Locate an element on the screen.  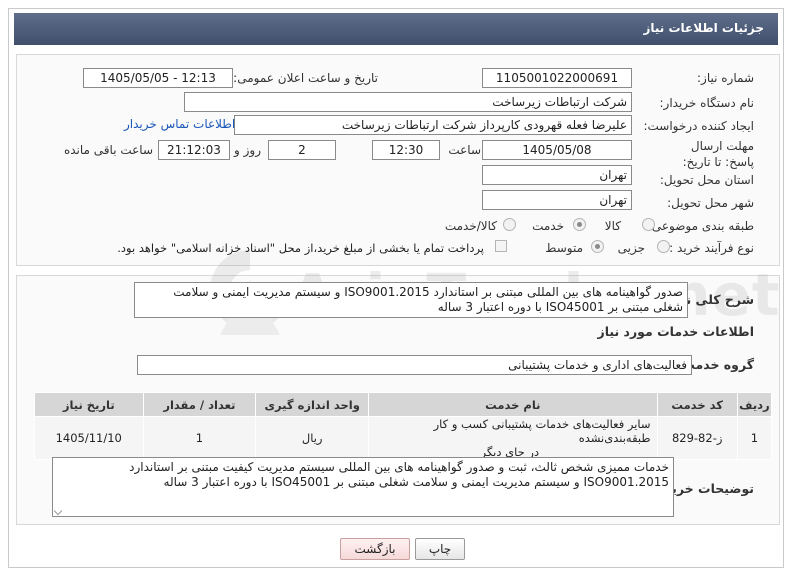
col-header-code: کد خدمت is located at coordinates (697, 404).